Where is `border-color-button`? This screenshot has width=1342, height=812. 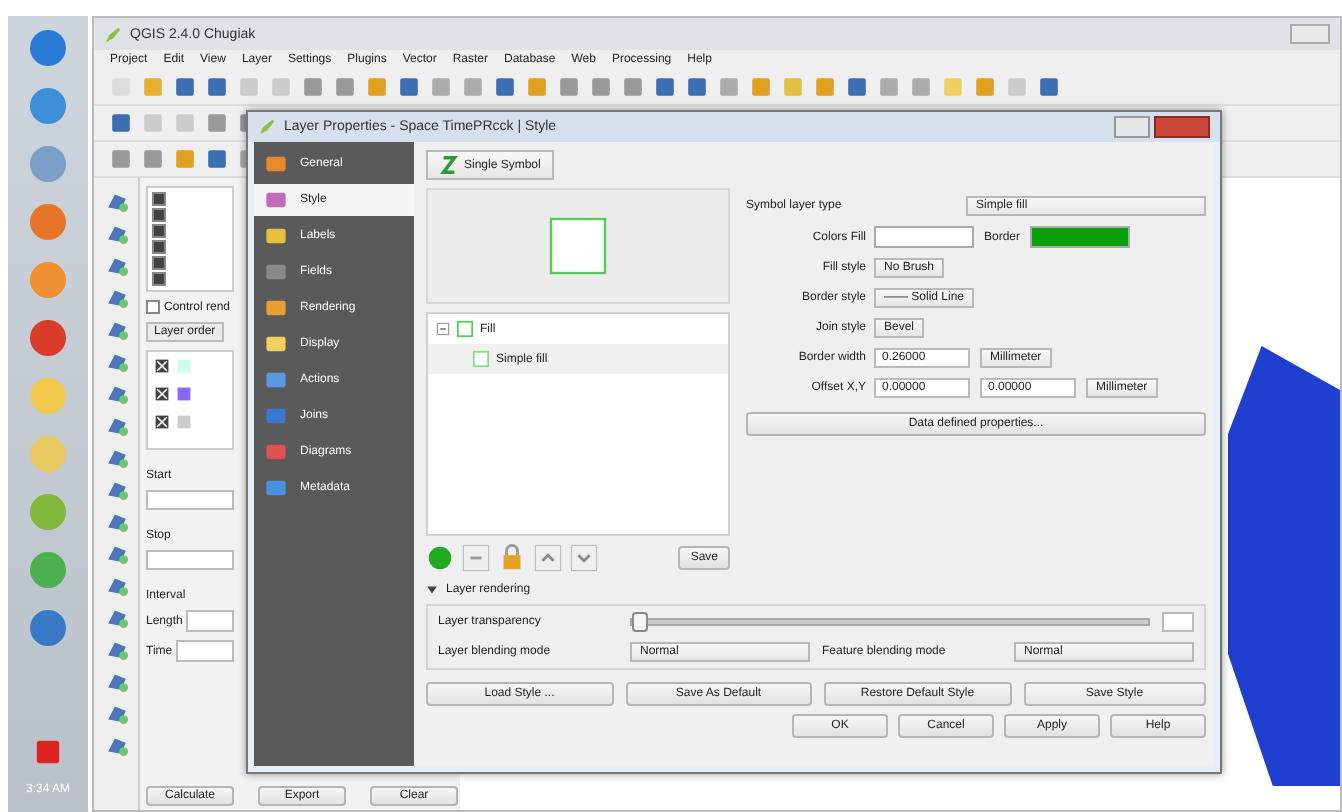 border-color-button is located at coordinates (1080, 237).